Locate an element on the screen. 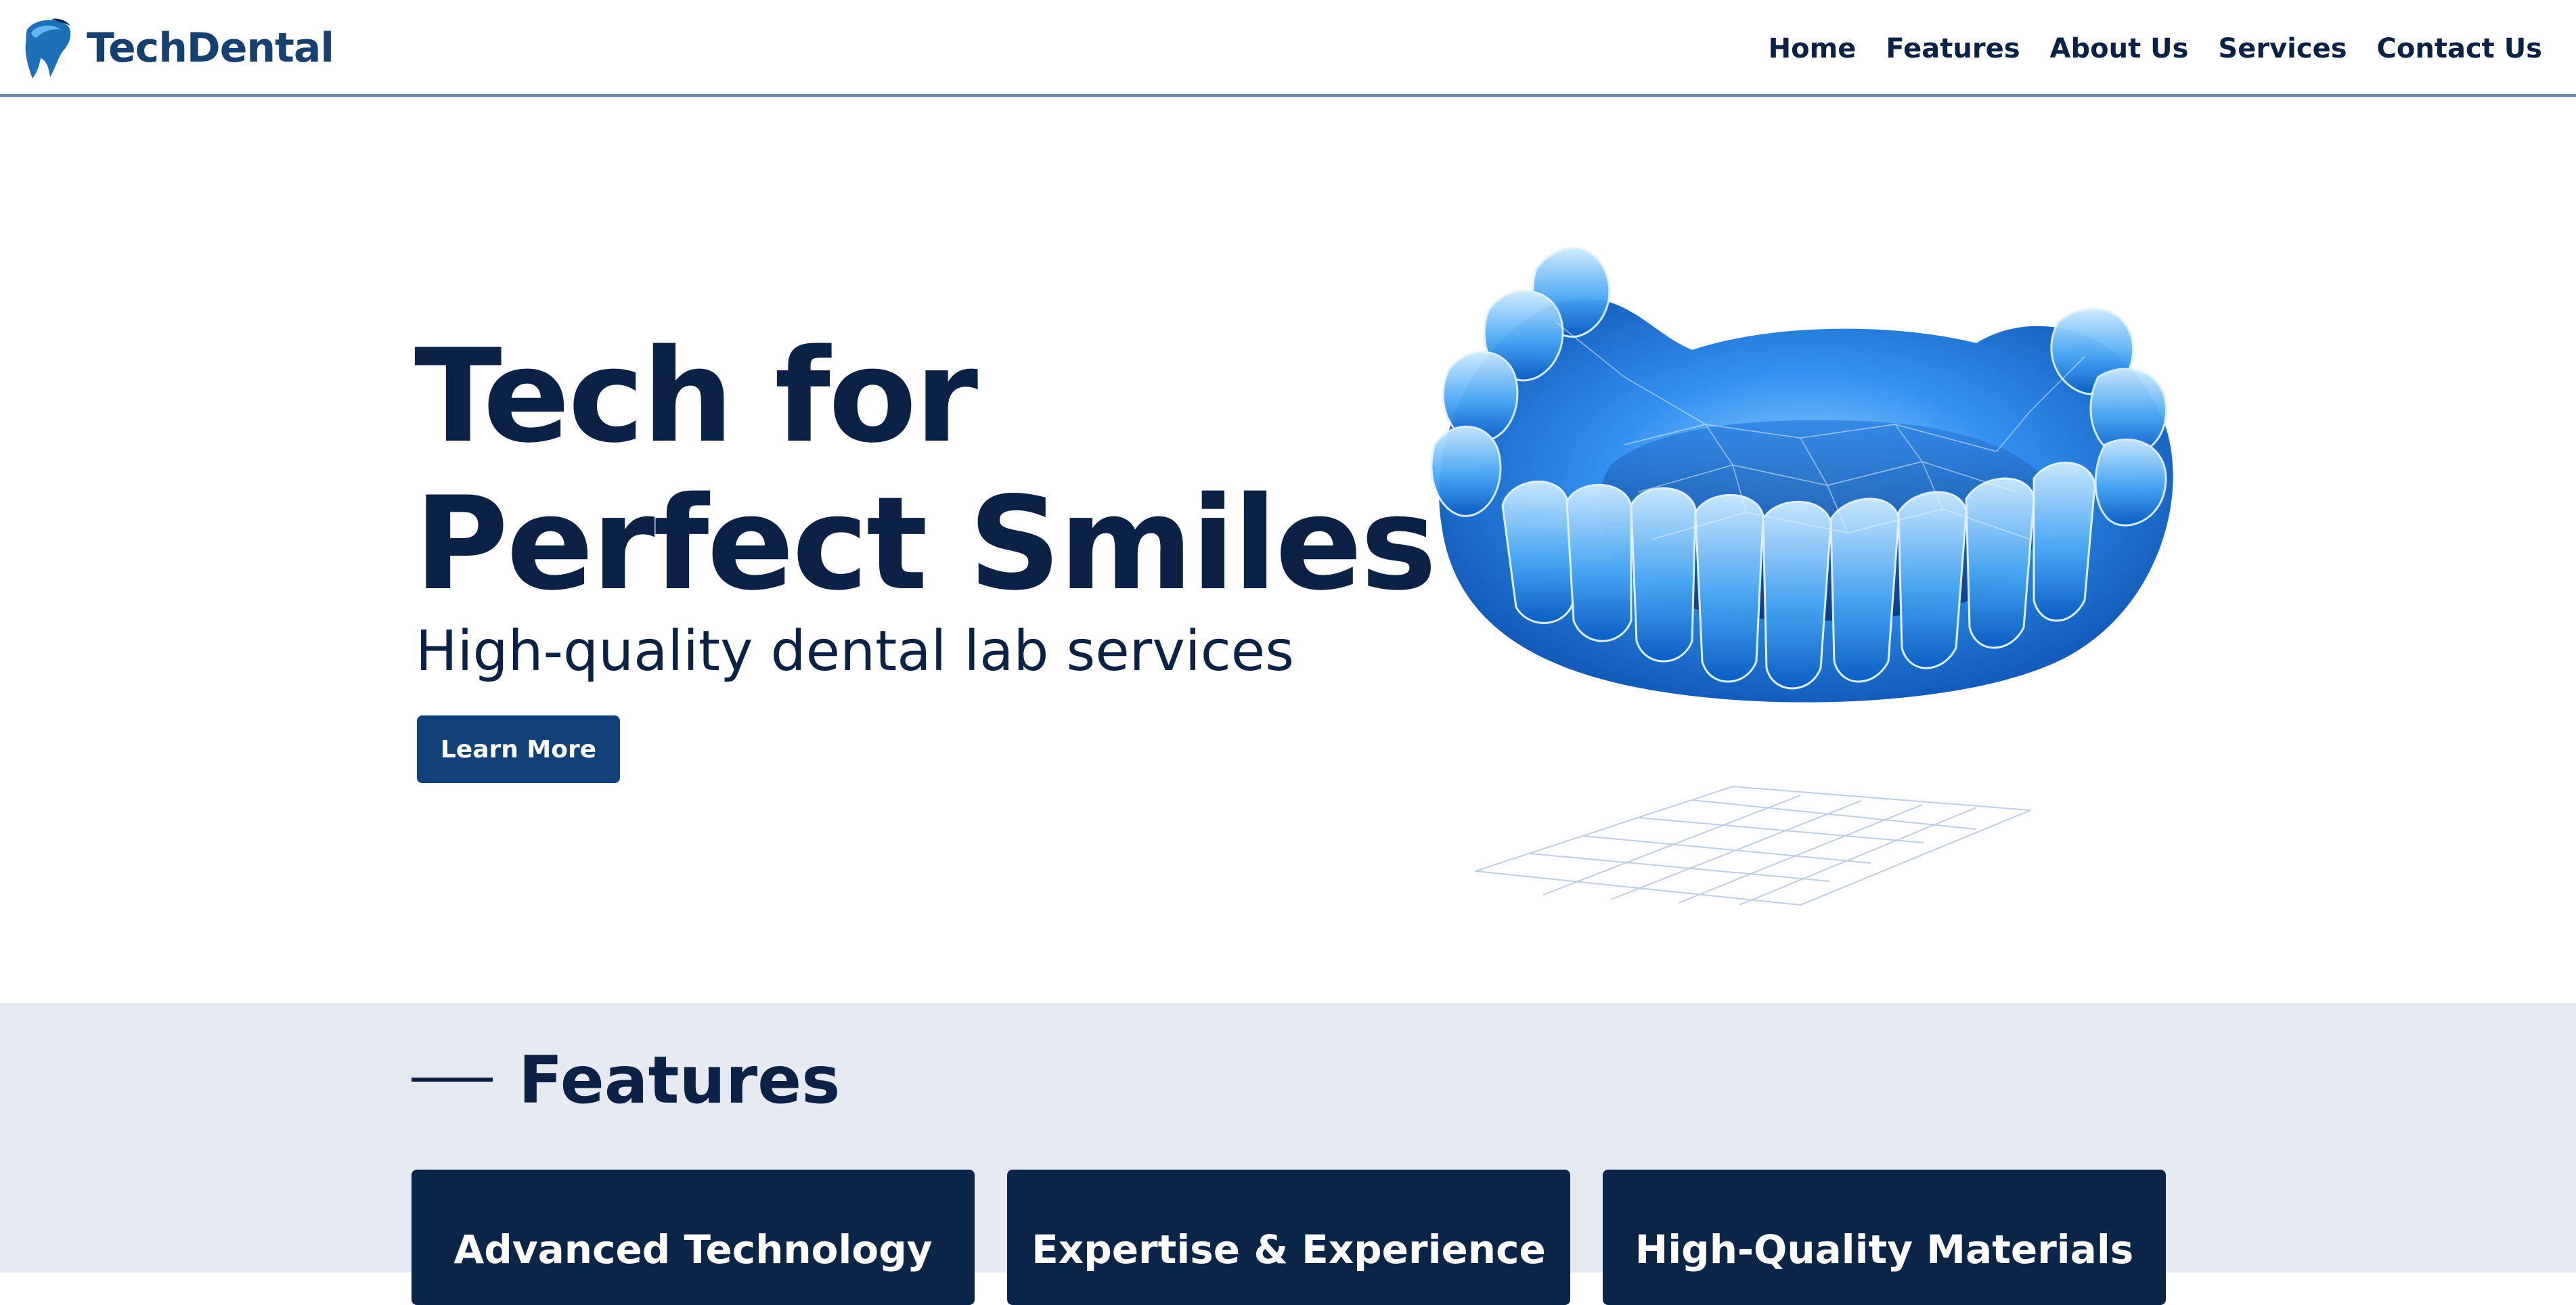  feature-card-high-quality-materials: High-Quality Materials is located at coordinates (1884, 1237).